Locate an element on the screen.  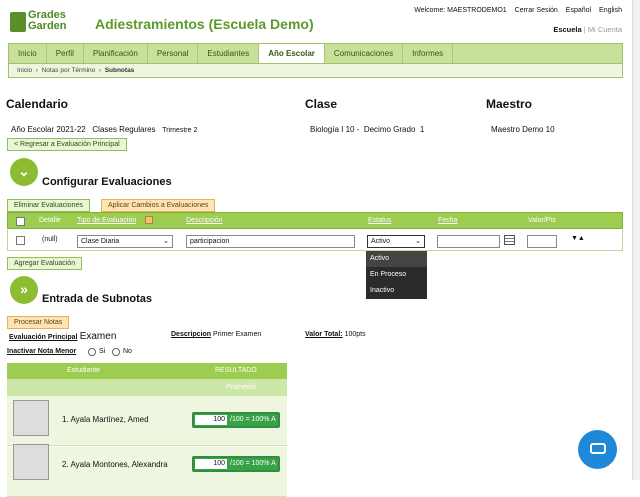
students-header: Estudiante RESULTADO is located at coordinates (147, 371).